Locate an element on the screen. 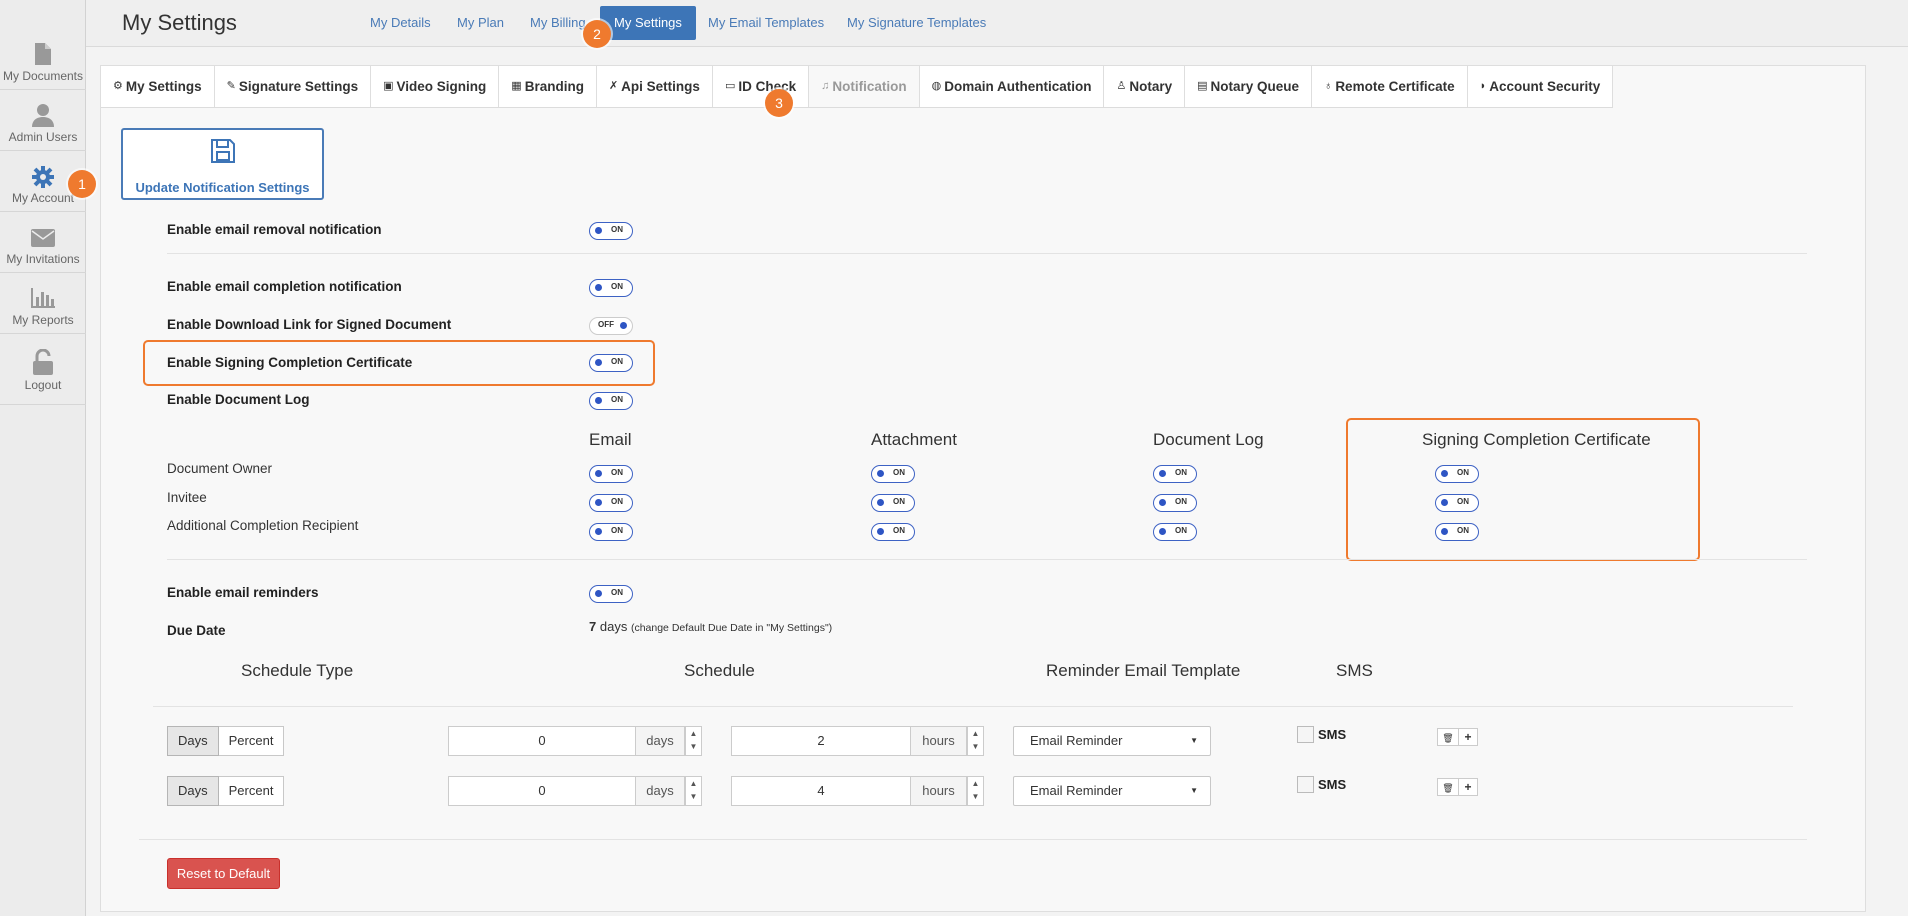 This screenshot has width=1908, height=916. sidebar-item-logout: Logout is located at coordinates (43, 370).